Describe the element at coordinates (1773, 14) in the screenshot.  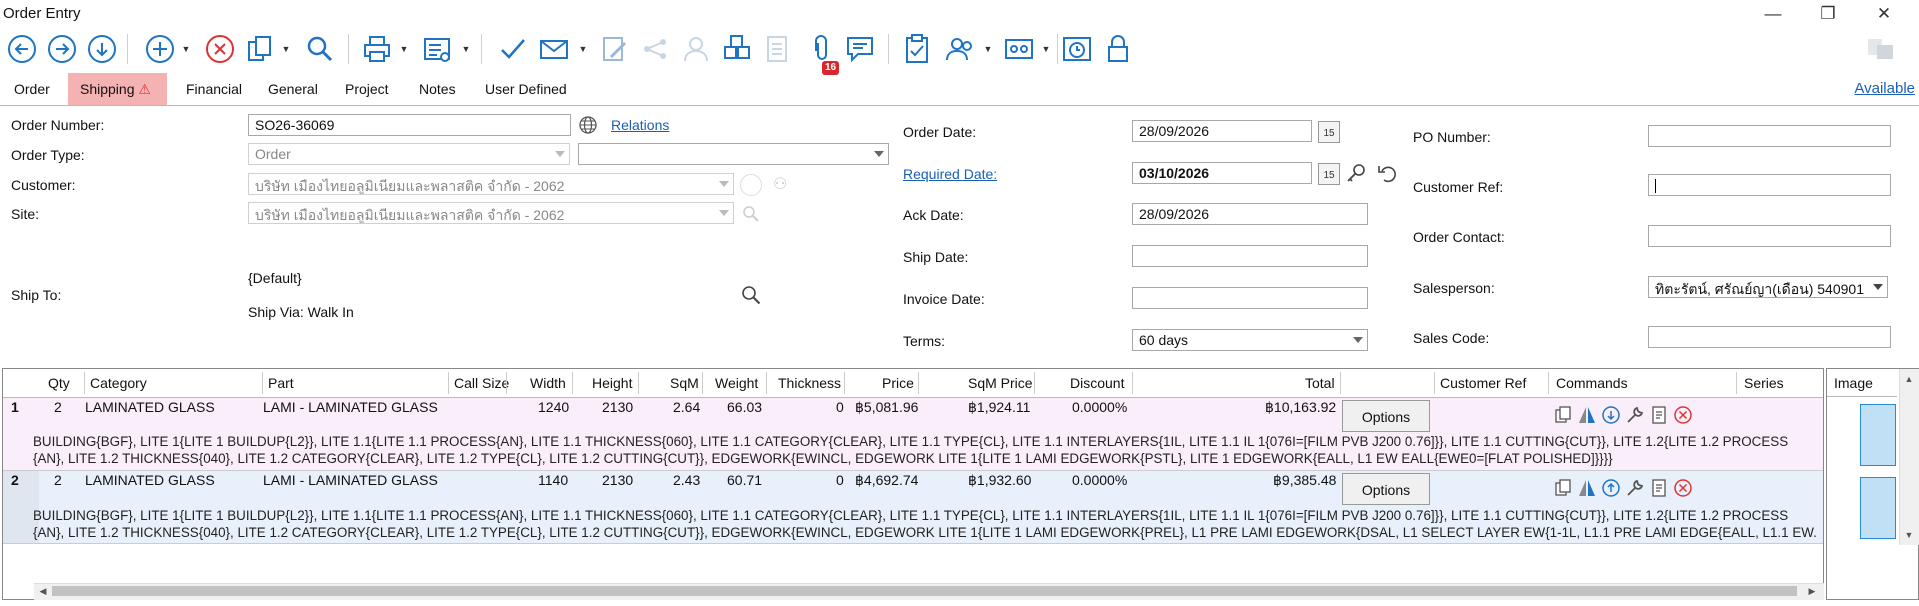
I see `minimize-button: —` at that location.